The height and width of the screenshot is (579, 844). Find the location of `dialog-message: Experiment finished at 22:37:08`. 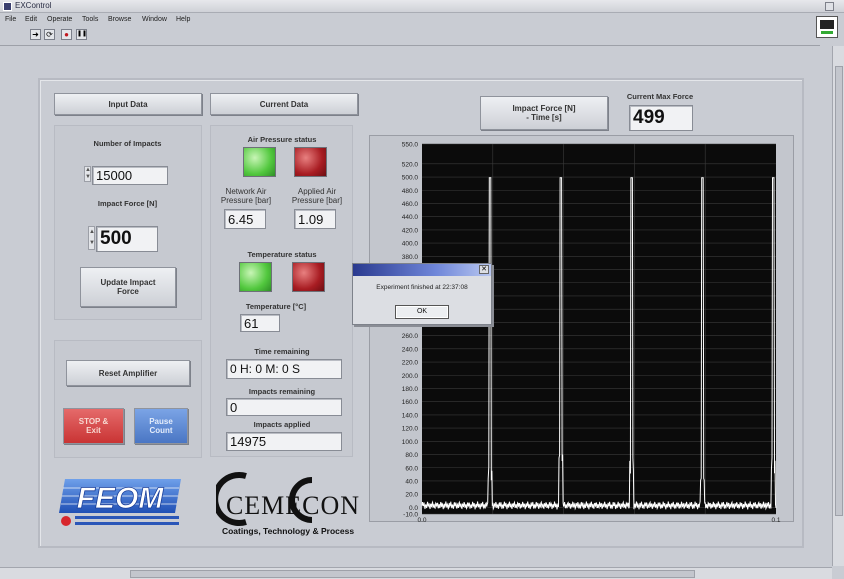

dialog-message: Experiment finished at 22:37:08 is located at coordinates (422, 287).